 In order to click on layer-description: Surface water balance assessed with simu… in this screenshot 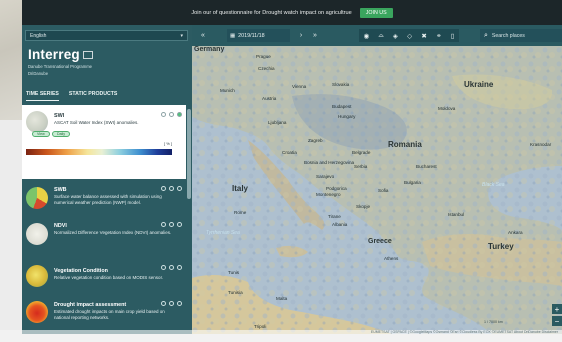, I will do `click(108, 199)`.